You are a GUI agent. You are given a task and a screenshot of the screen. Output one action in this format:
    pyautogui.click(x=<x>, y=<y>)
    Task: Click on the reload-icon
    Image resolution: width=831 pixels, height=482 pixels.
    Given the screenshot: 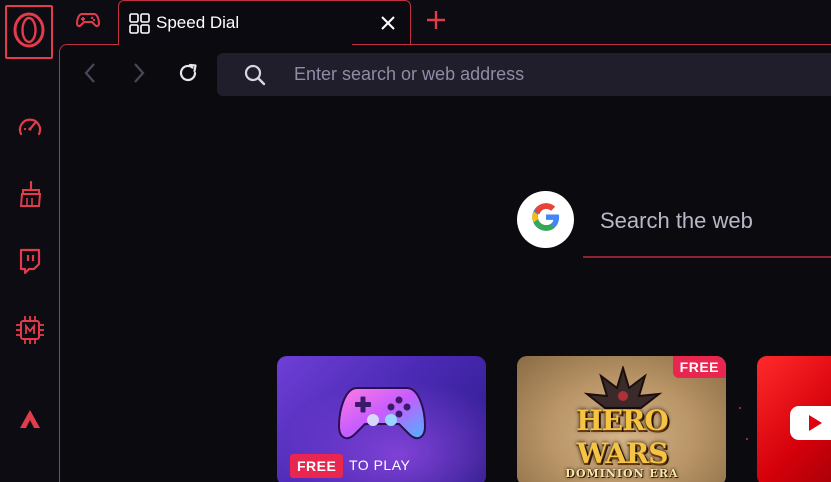 What is the action you would take?
    pyautogui.click(x=188, y=75)
    